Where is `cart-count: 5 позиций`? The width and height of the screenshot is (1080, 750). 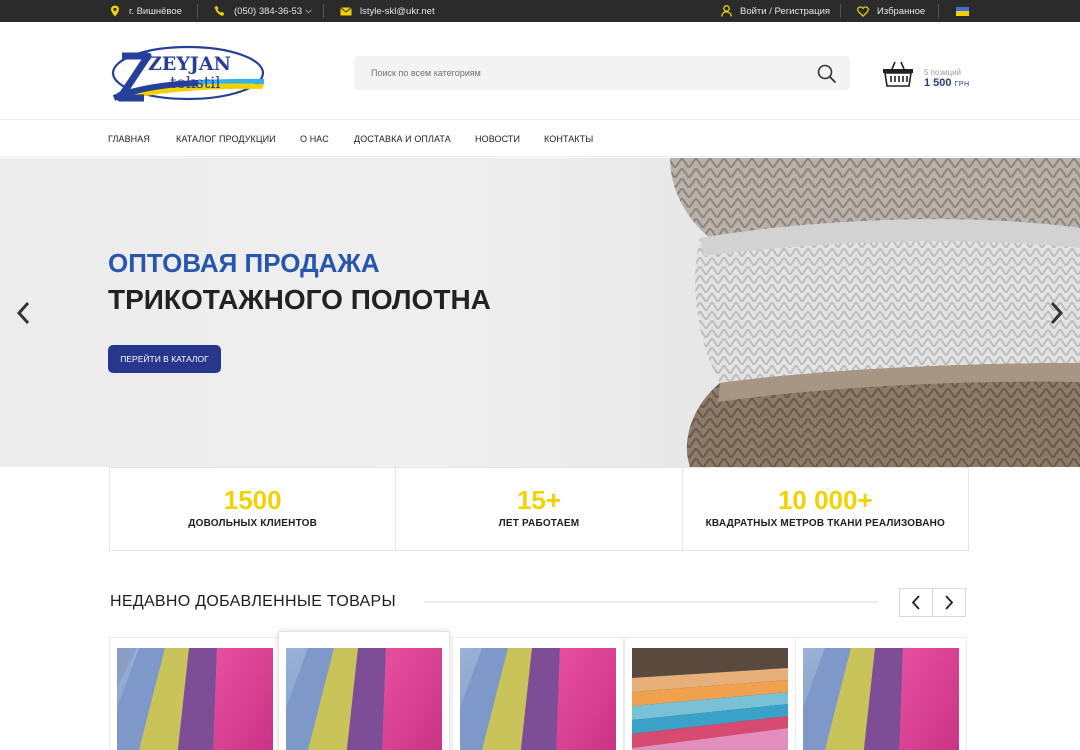 cart-count: 5 позиций is located at coordinates (943, 72).